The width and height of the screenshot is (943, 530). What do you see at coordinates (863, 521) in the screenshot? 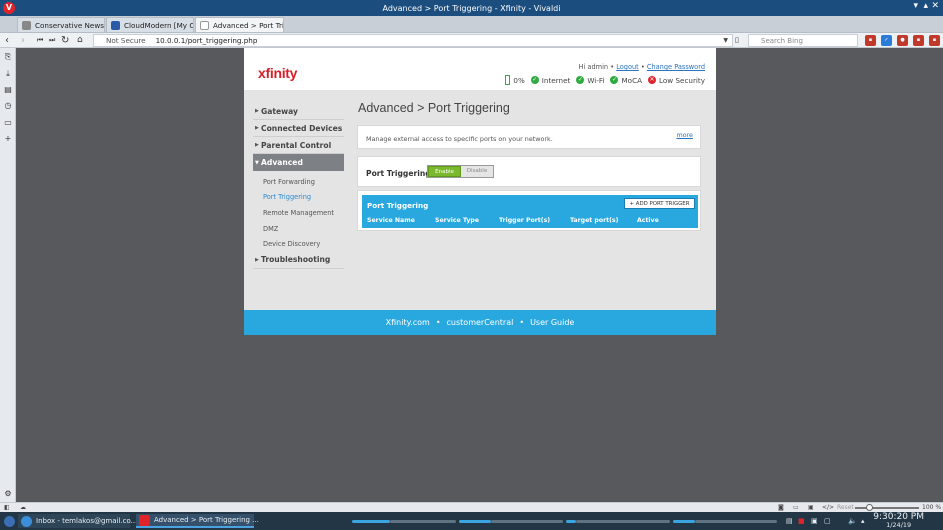
I see `expand-tray-icon: ▴` at bounding box center [863, 521].